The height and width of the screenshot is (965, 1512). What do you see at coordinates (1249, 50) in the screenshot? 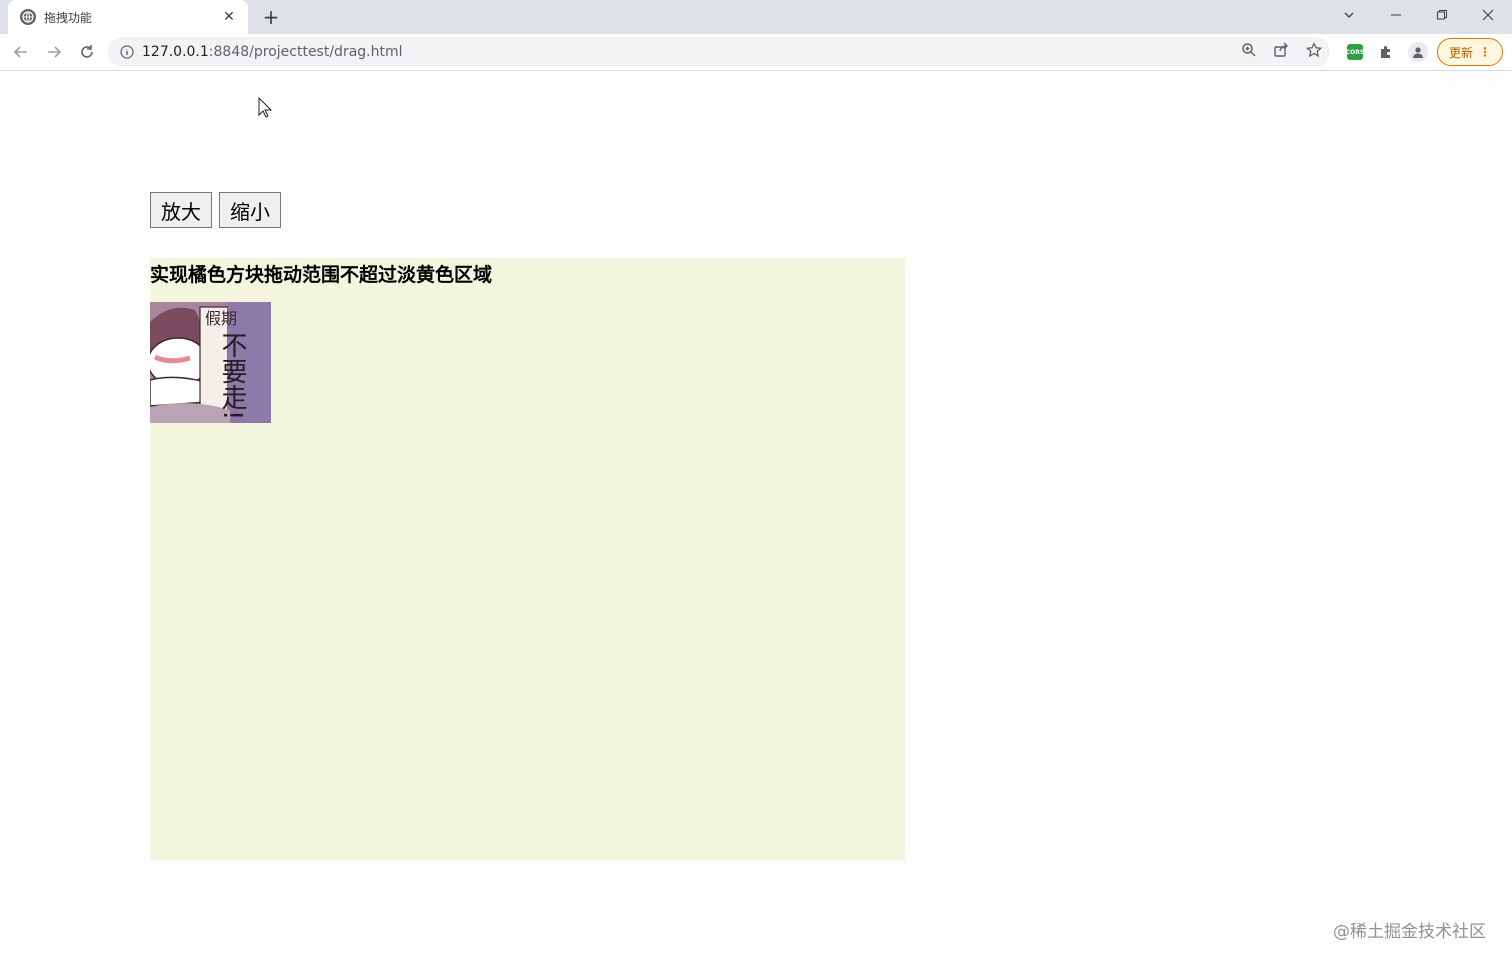
I see `zoom-icon` at bounding box center [1249, 50].